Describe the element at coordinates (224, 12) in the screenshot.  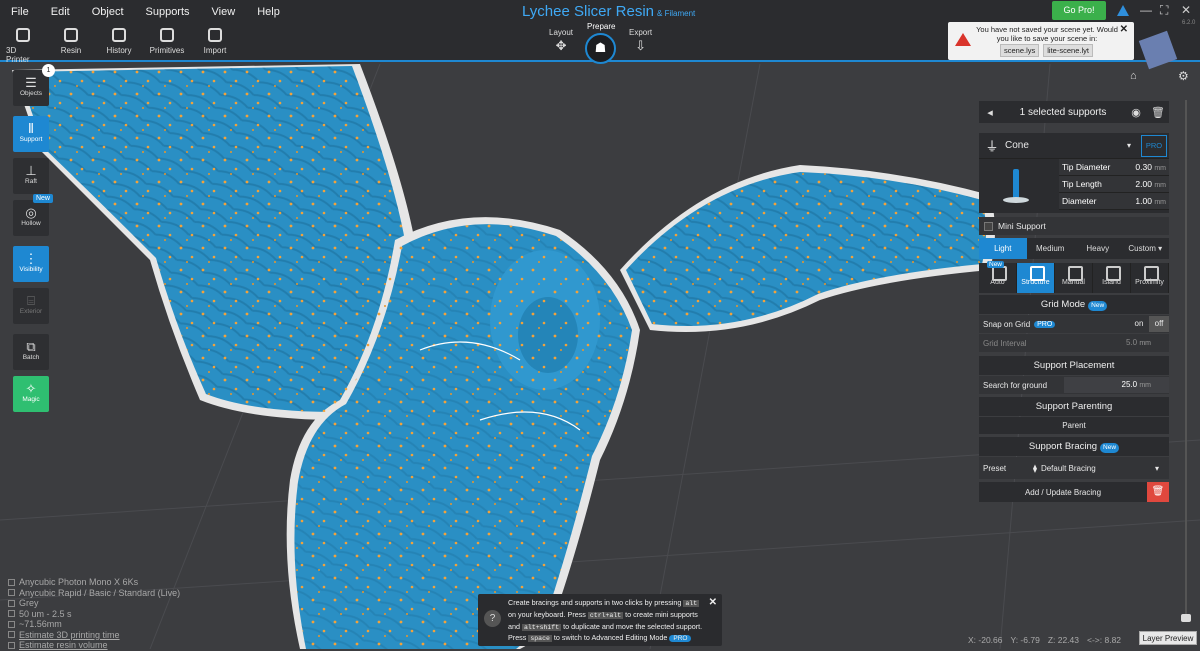
I see `menu-view: View` at that location.